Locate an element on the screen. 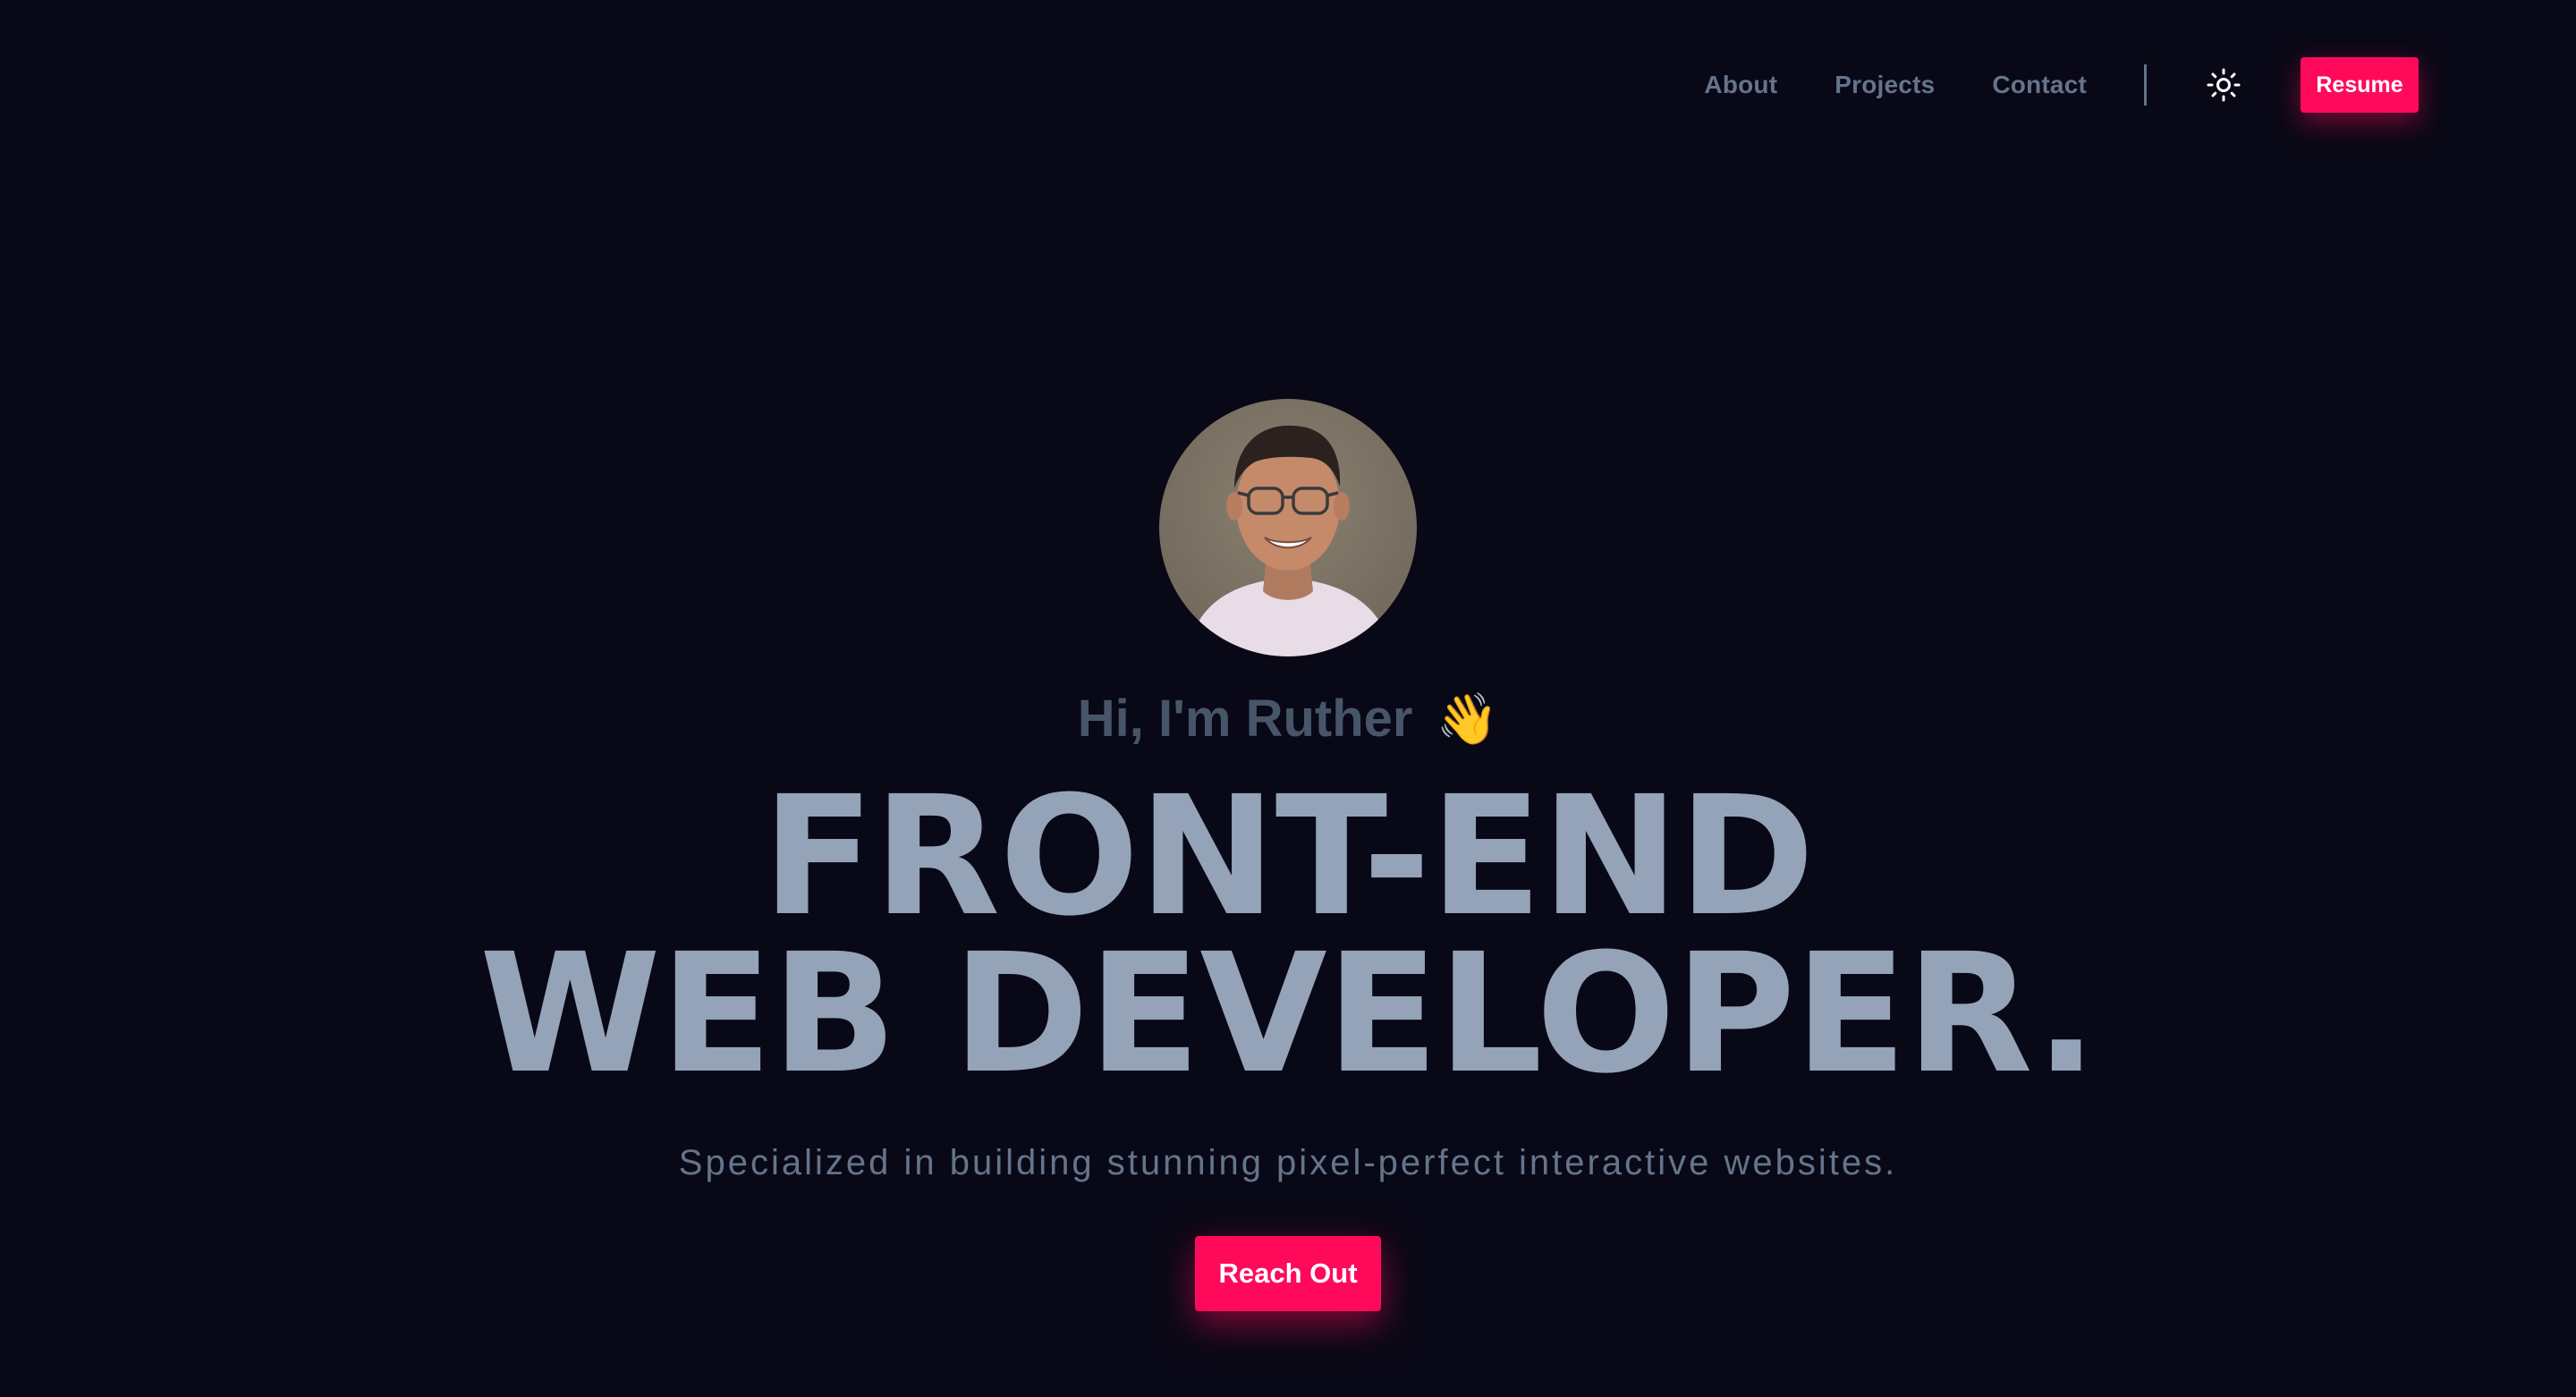 This screenshot has width=2576, height=1397. greeting-text: Hi, I'm Ruther is located at coordinates (1245, 719).